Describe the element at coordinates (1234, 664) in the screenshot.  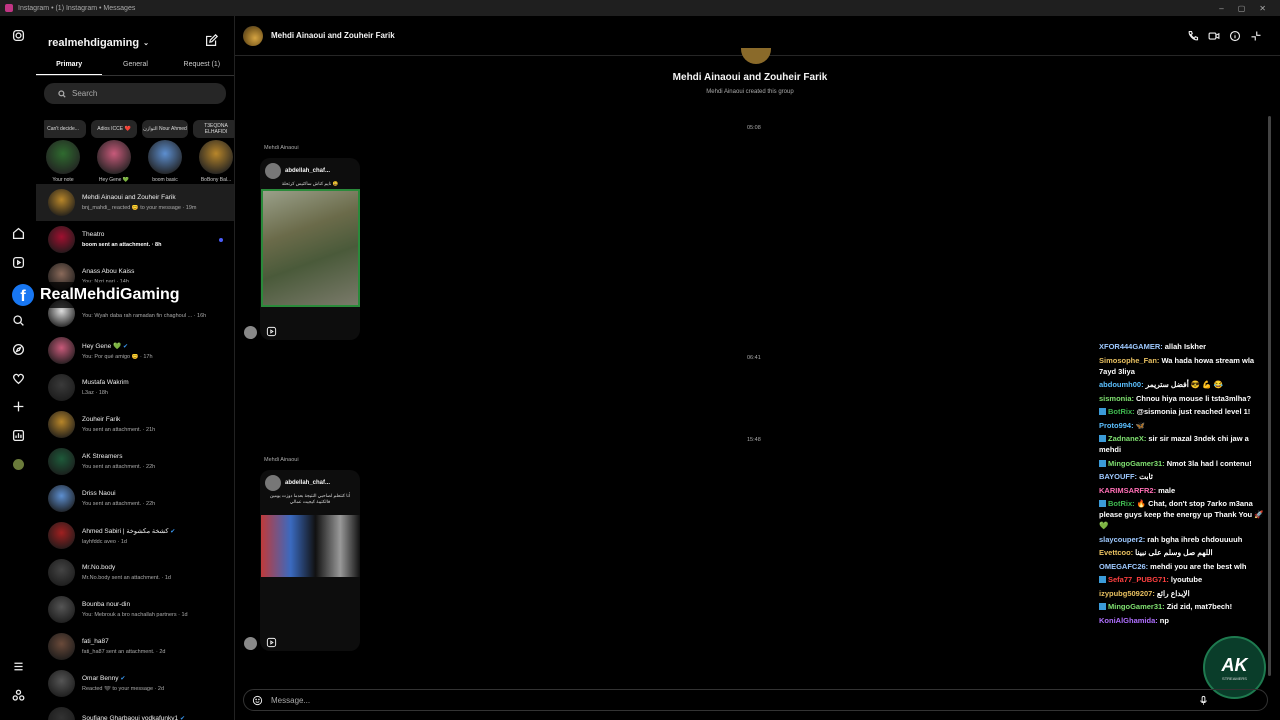
I see `ak-logo-title: AK` at that location.